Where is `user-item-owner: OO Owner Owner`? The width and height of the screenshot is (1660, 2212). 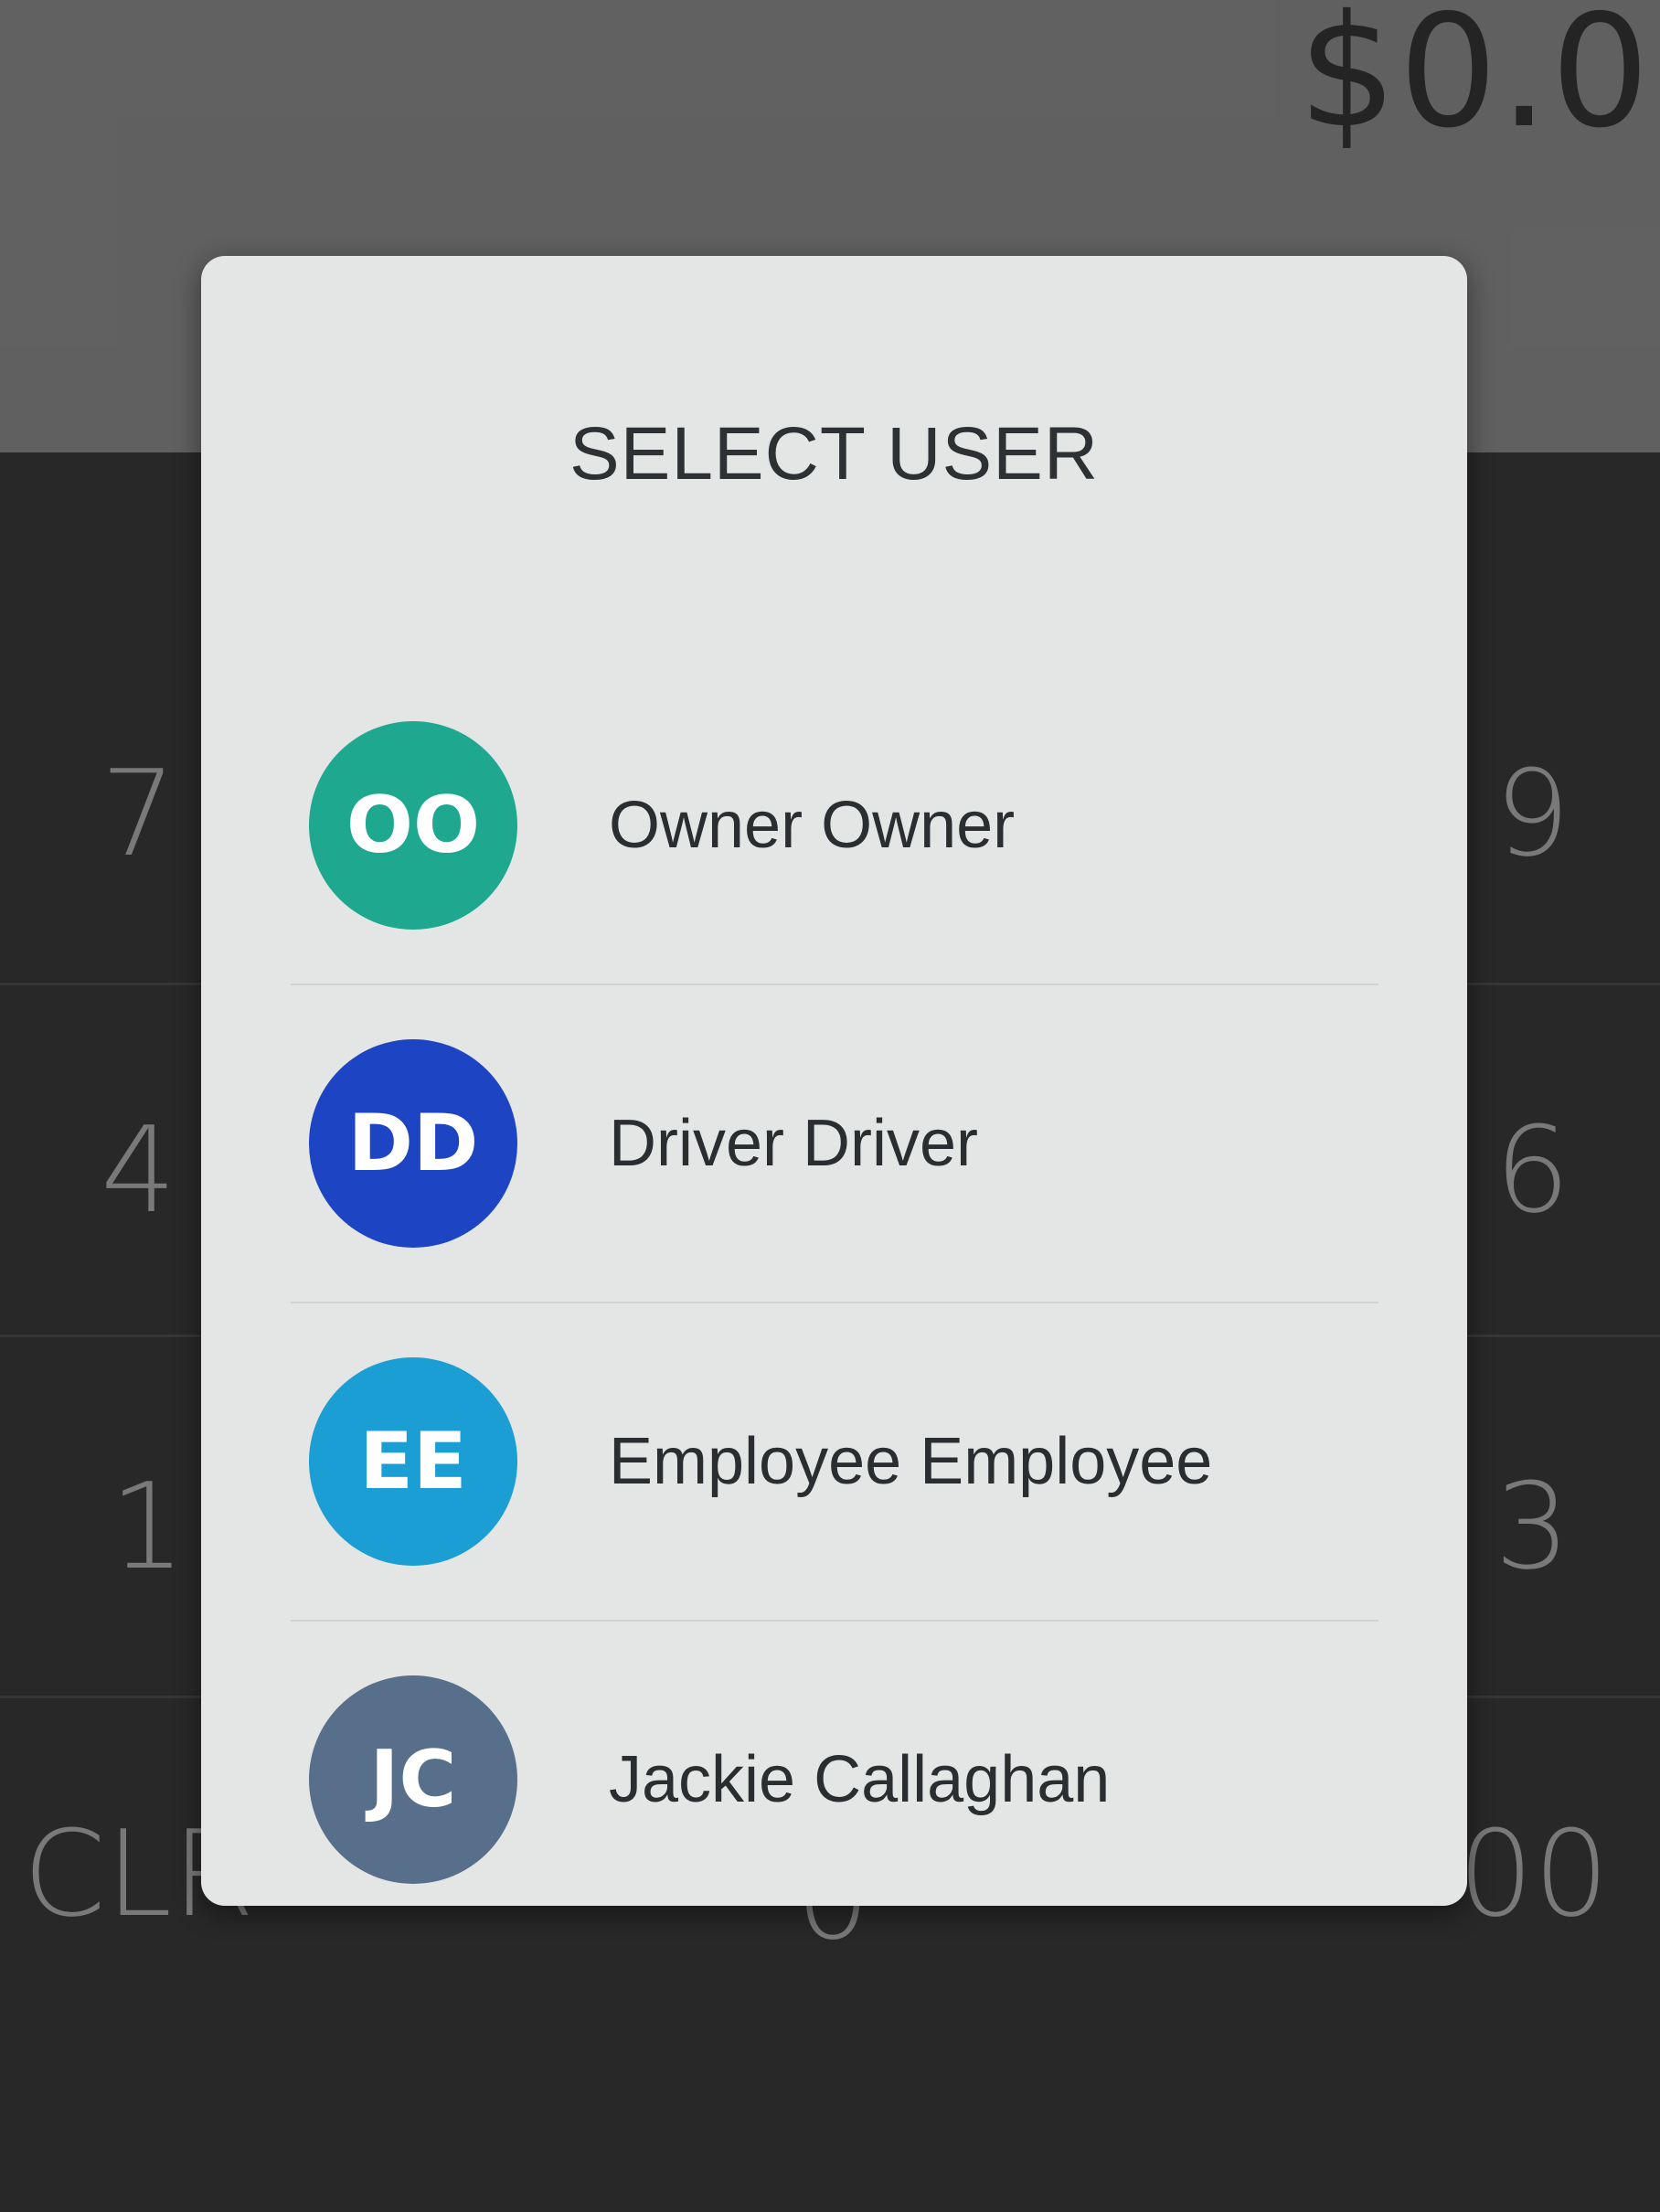
user-item-owner: OO Owner Owner is located at coordinates (834, 825).